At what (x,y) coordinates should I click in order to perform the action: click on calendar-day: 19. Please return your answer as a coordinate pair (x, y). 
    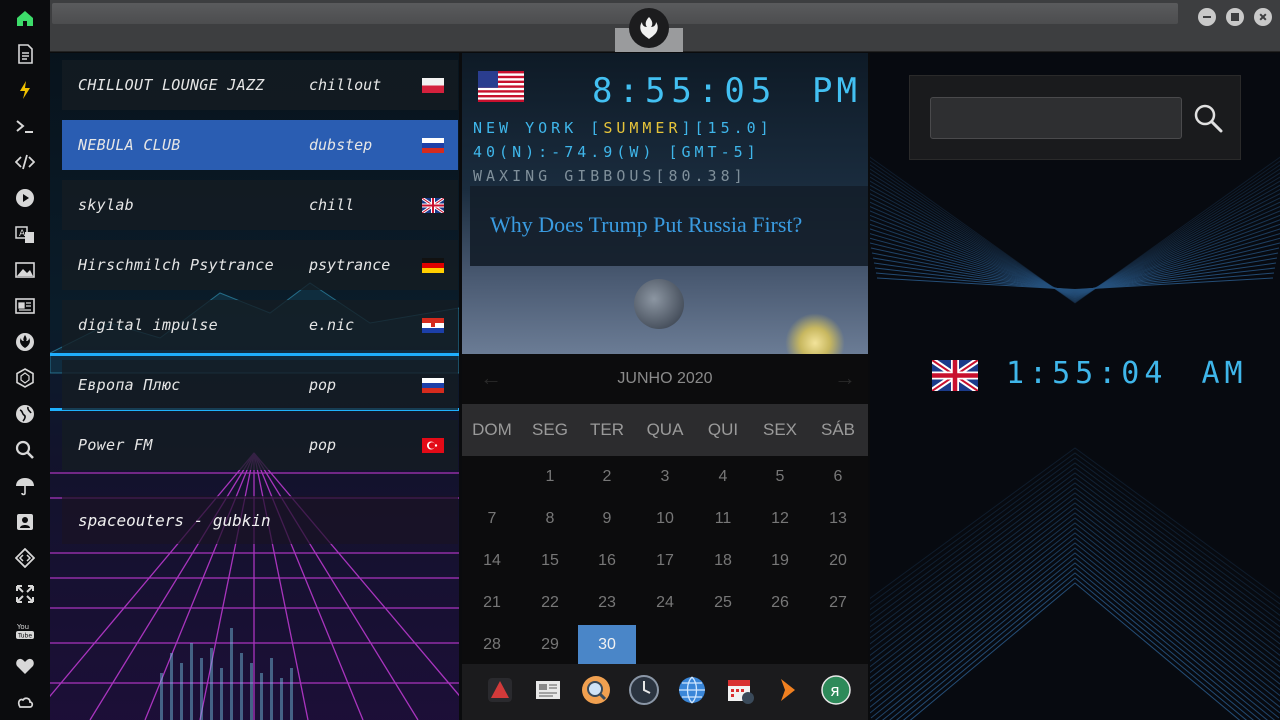
    Looking at the image, I should click on (780, 561).